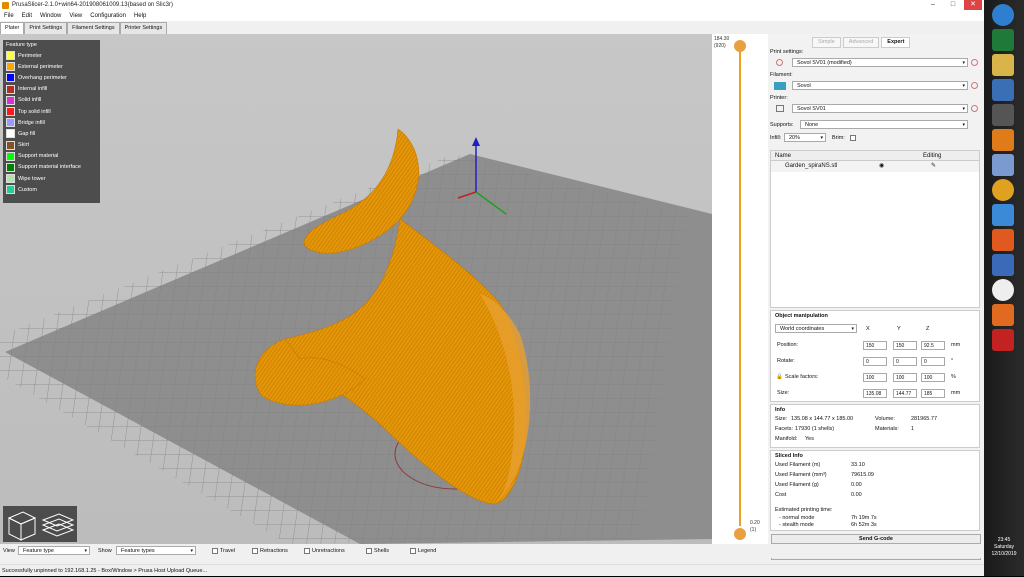 The image size is (1024, 577). Describe the element at coordinates (856, 495) in the screenshot. I see `sliced-info-value: 0.00` at that location.